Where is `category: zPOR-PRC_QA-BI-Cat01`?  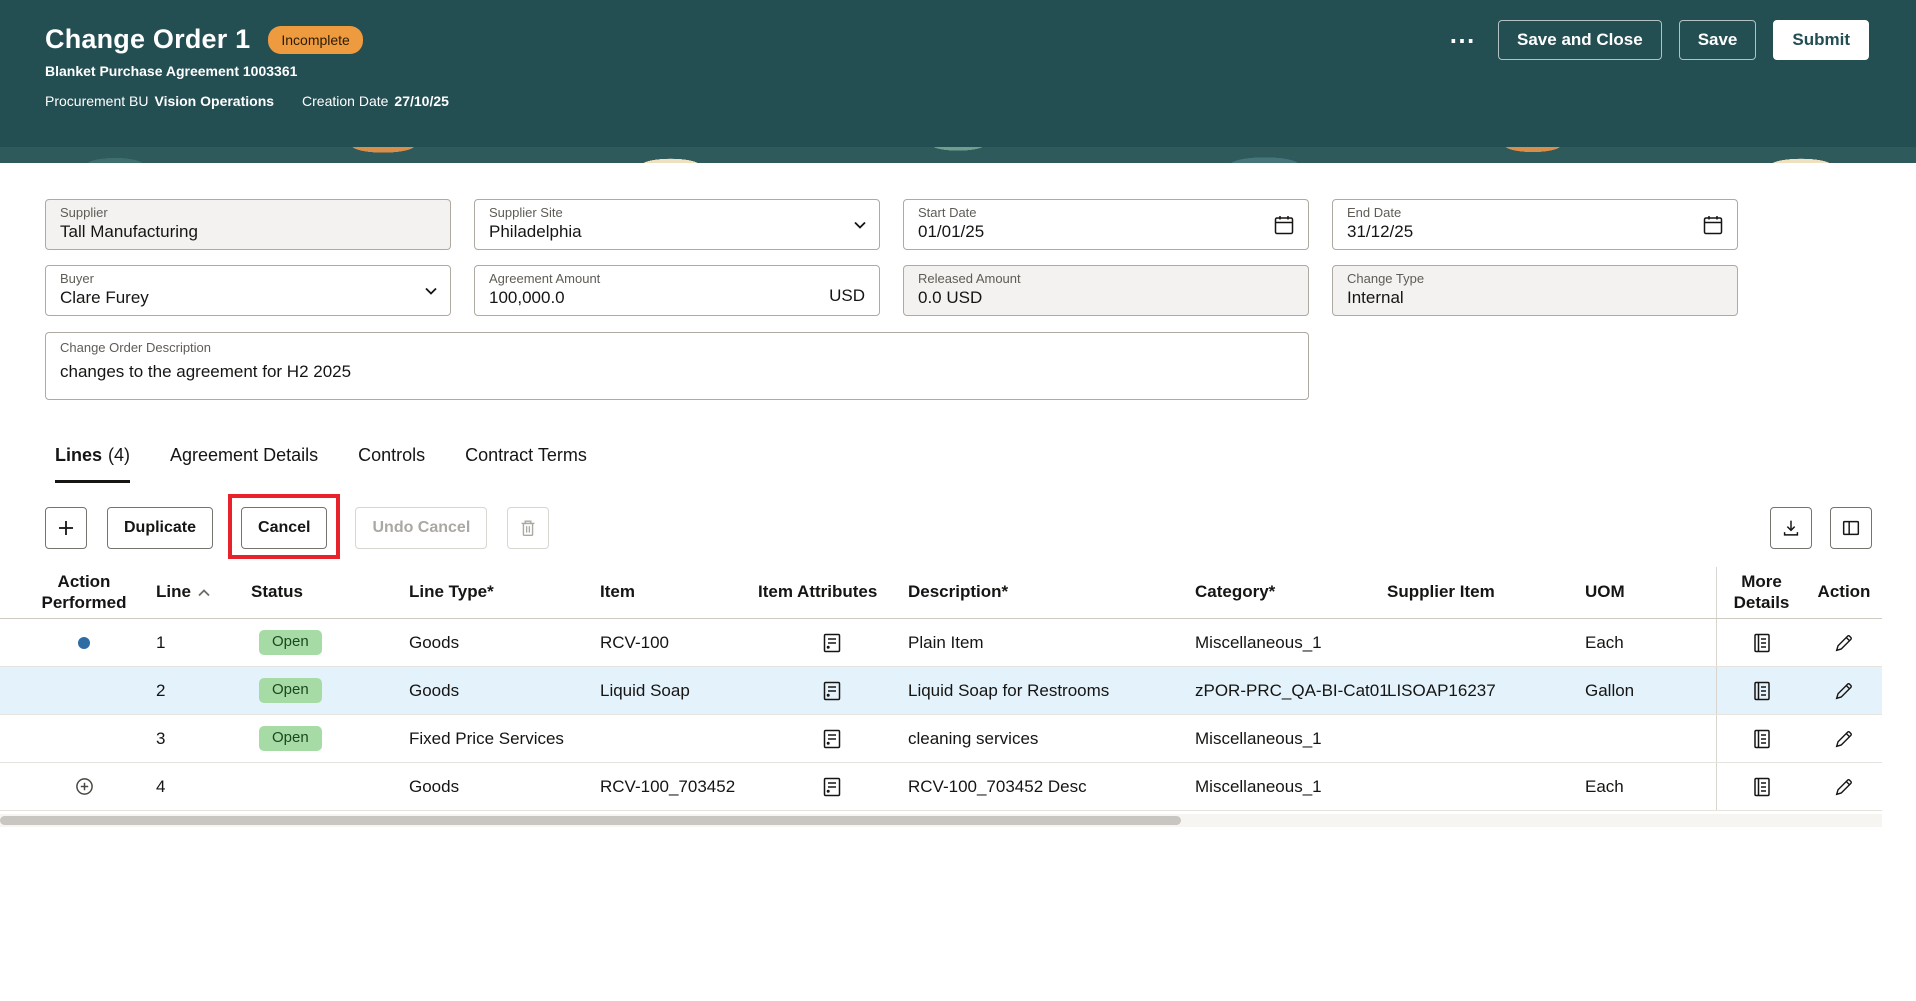 category: zPOR-PRC_QA-BI-Cat01 is located at coordinates (1292, 690).